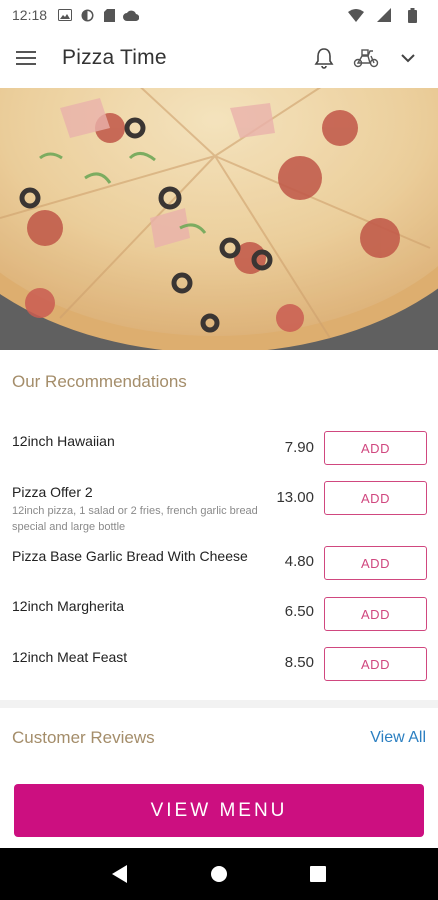 This screenshot has width=438, height=900. What do you see at coordinates (63, 441) in the screenshot?
I see `item-name: 12inch Hawaiian` at bounding box center [63, 441].